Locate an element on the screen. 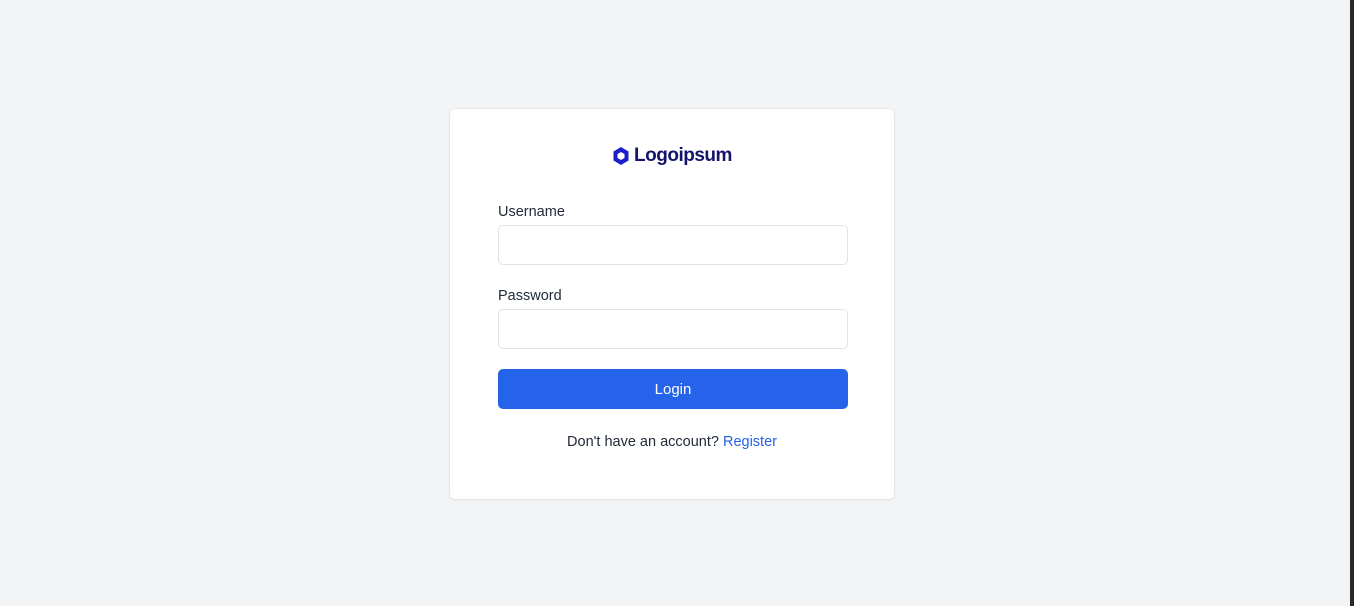 The image size is (1354, 606). brand-name: Logoipsum is located at coordinates (683, 155).